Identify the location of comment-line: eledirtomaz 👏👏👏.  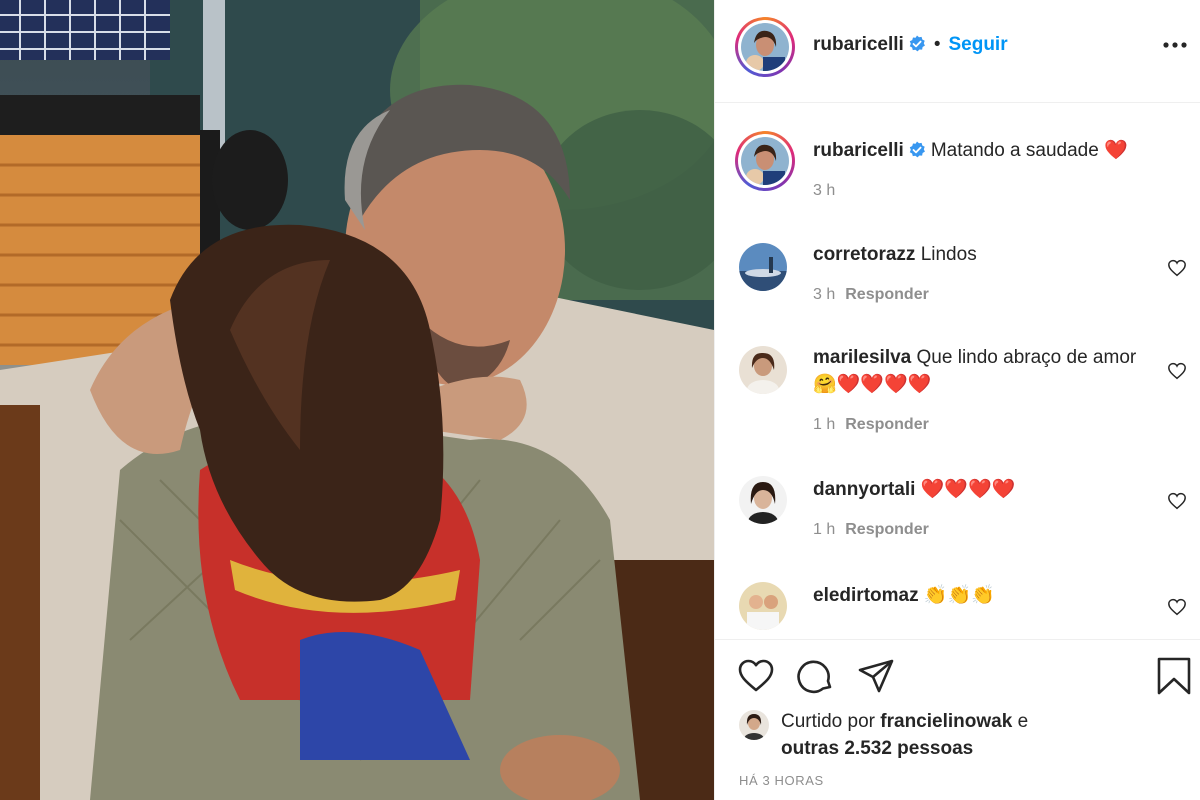
(983, 595).